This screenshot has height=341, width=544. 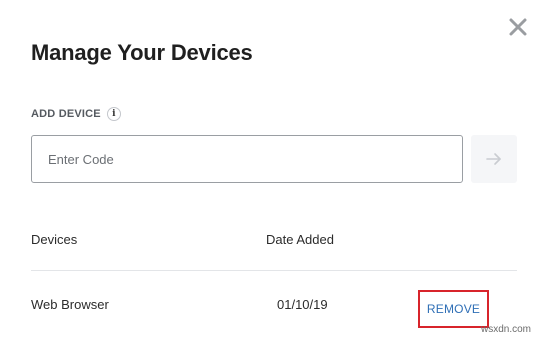 What do you see at coordinates (142, 52) in the screenshot?
I see `dialog-title: Manage Your Devices` at bounding box center [142, 52].